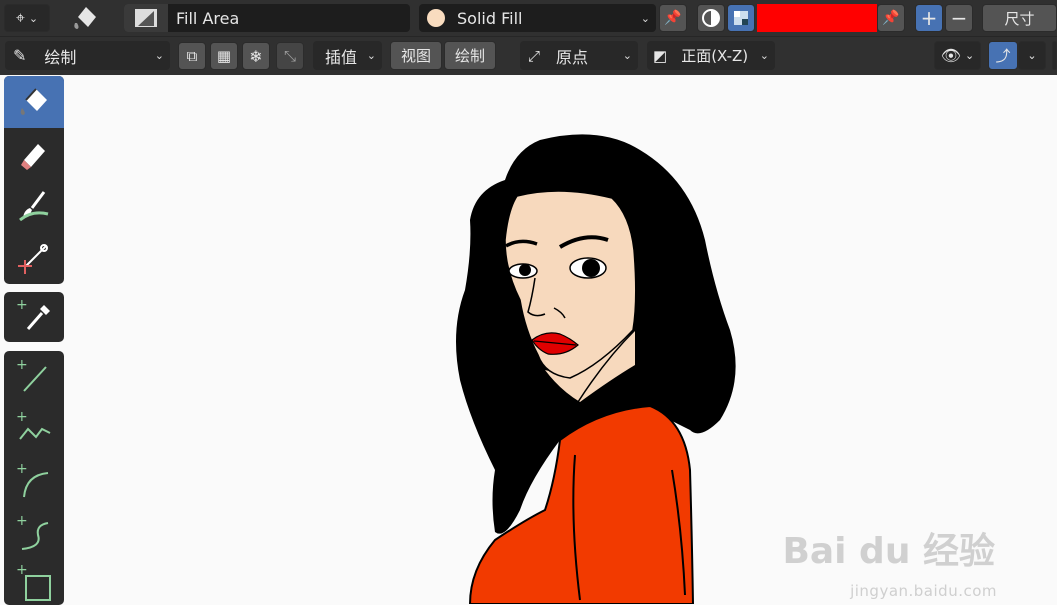 The width and height of the screenshot is (1057, 605). I want to click on brush-preview-icon, so click(146, 18).